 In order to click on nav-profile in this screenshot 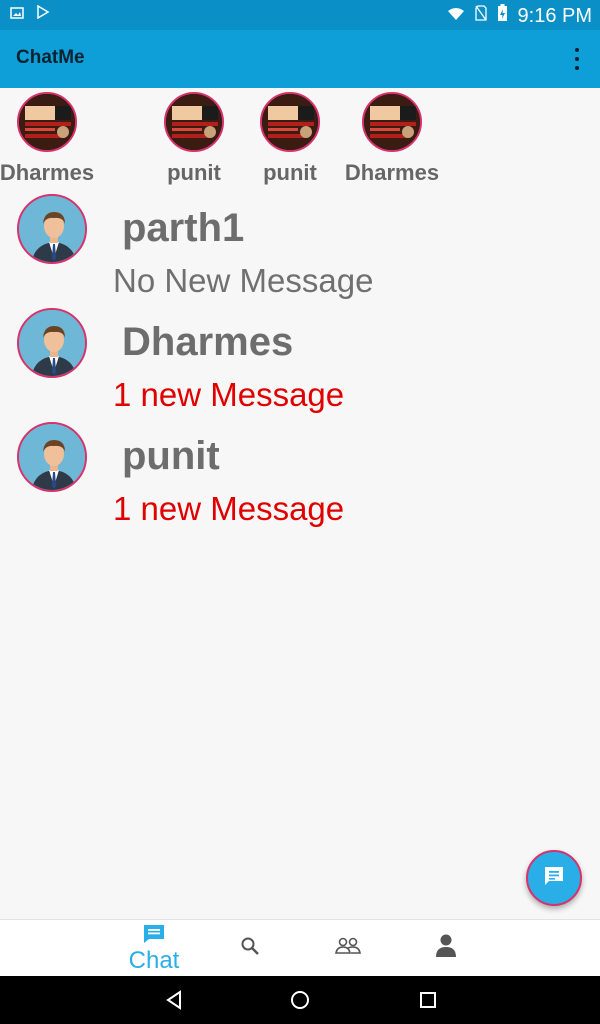, I will do `click(446, 948)`.